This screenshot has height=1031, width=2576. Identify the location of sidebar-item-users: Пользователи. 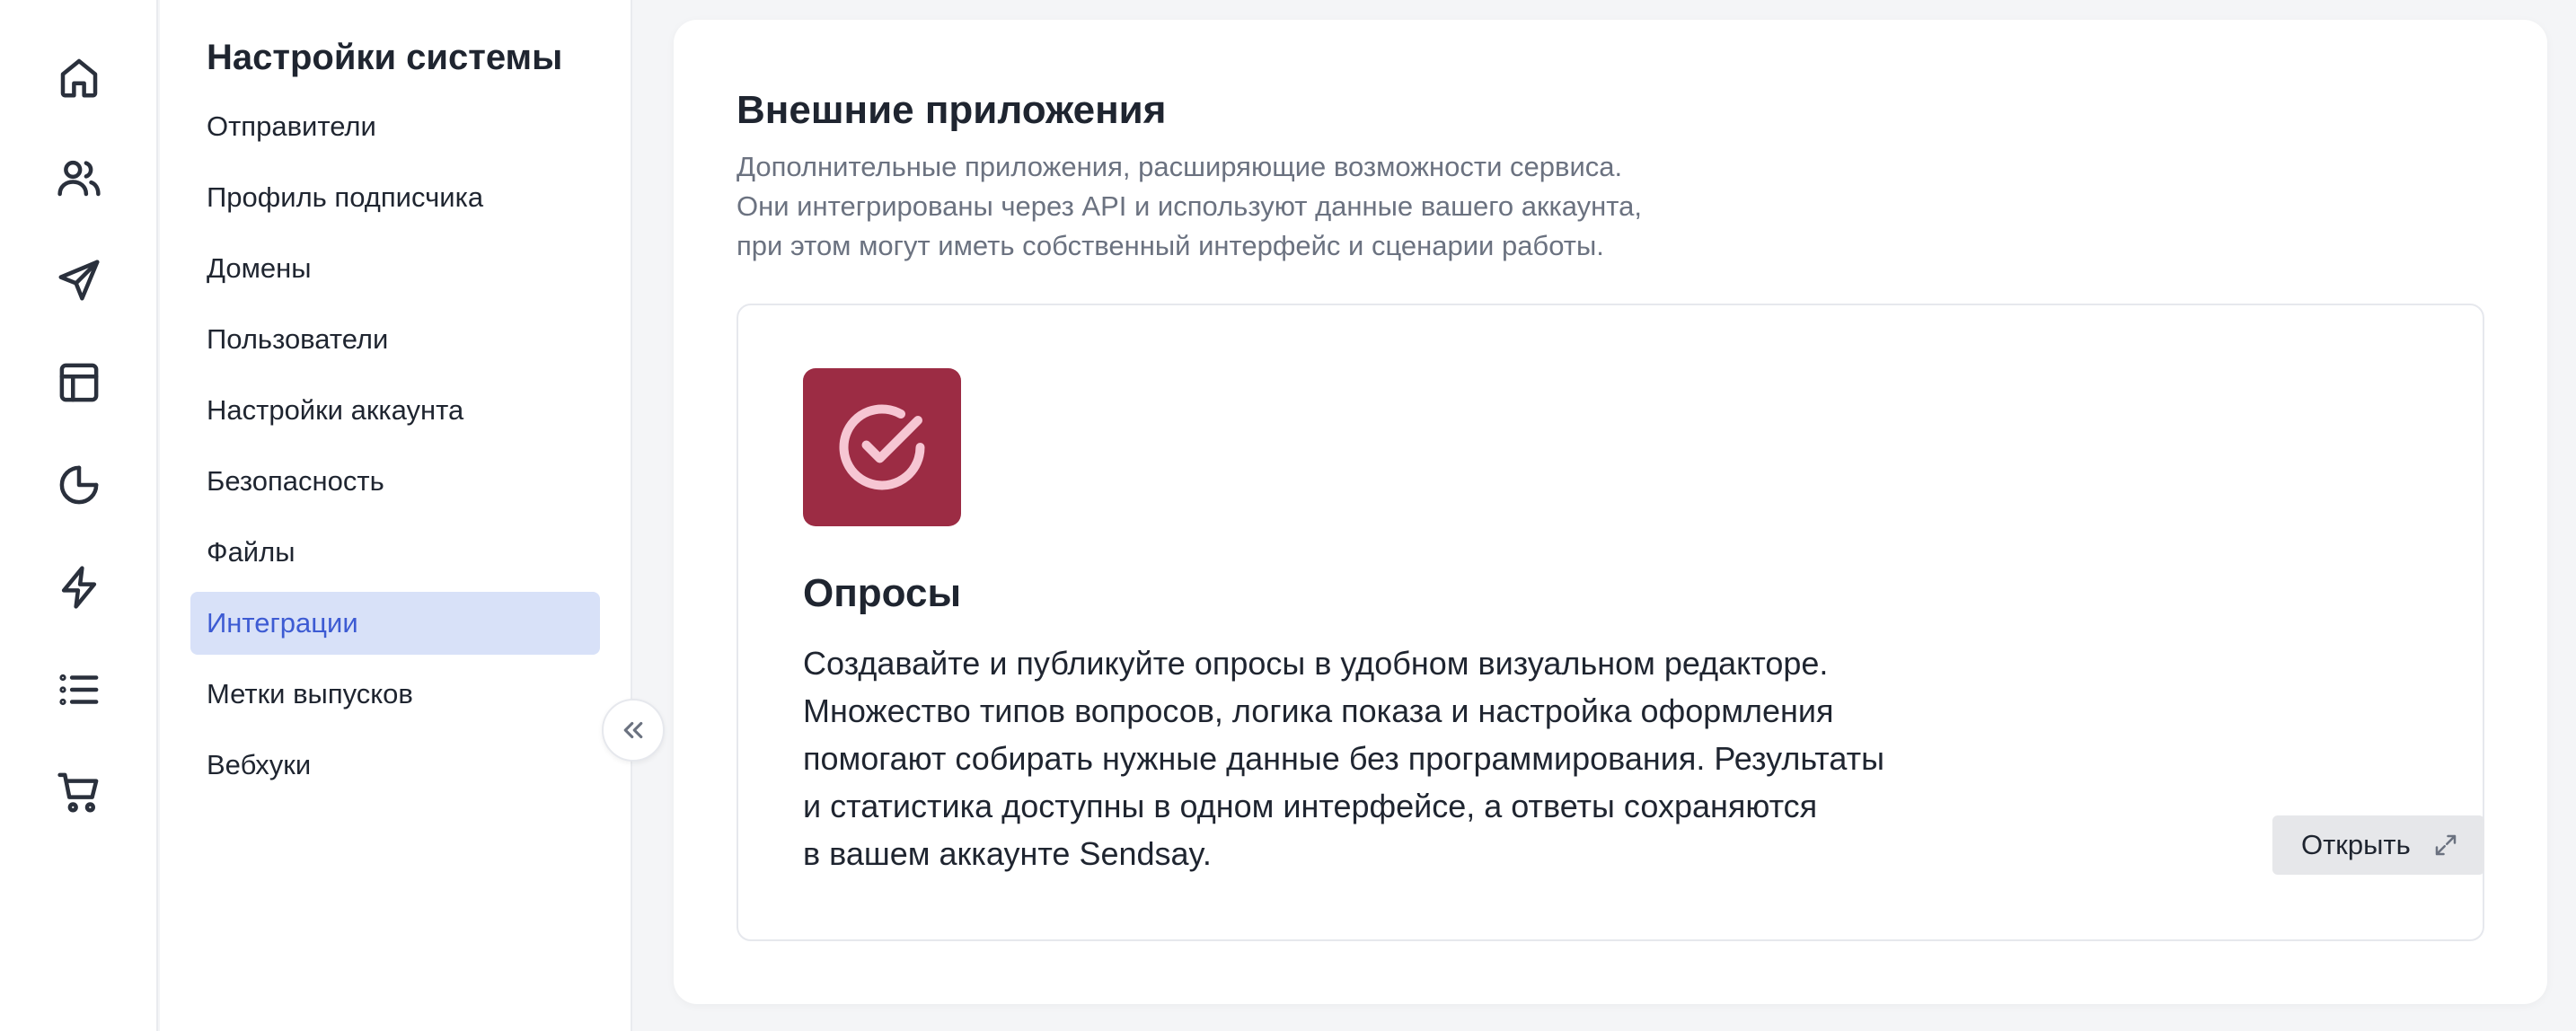
(395, 340).